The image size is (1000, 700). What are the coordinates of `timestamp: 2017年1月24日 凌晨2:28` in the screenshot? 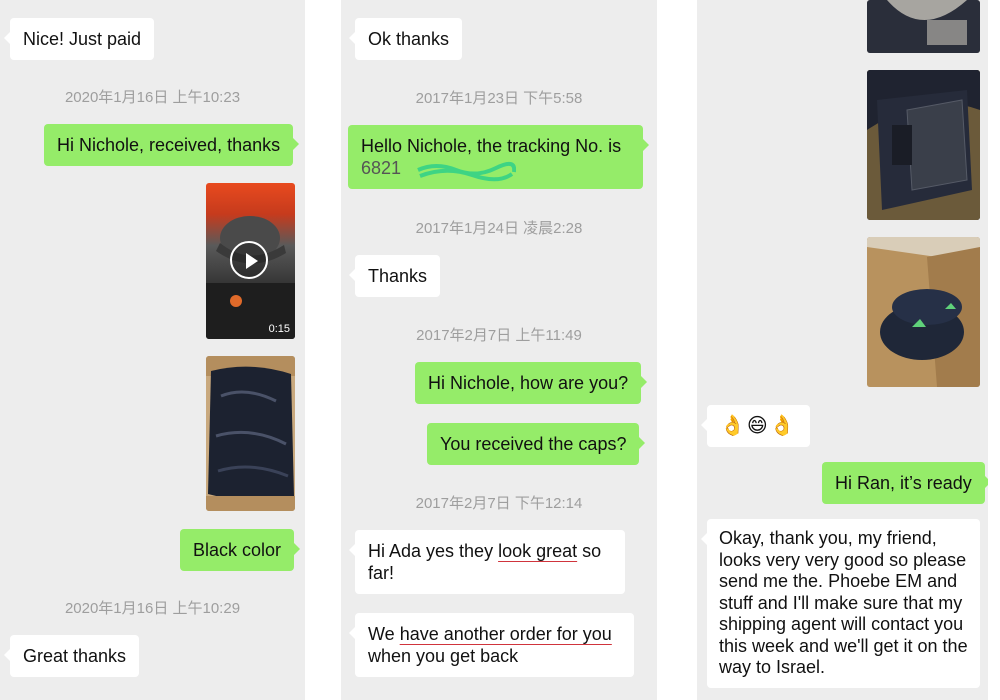 It's located at (499, 228).